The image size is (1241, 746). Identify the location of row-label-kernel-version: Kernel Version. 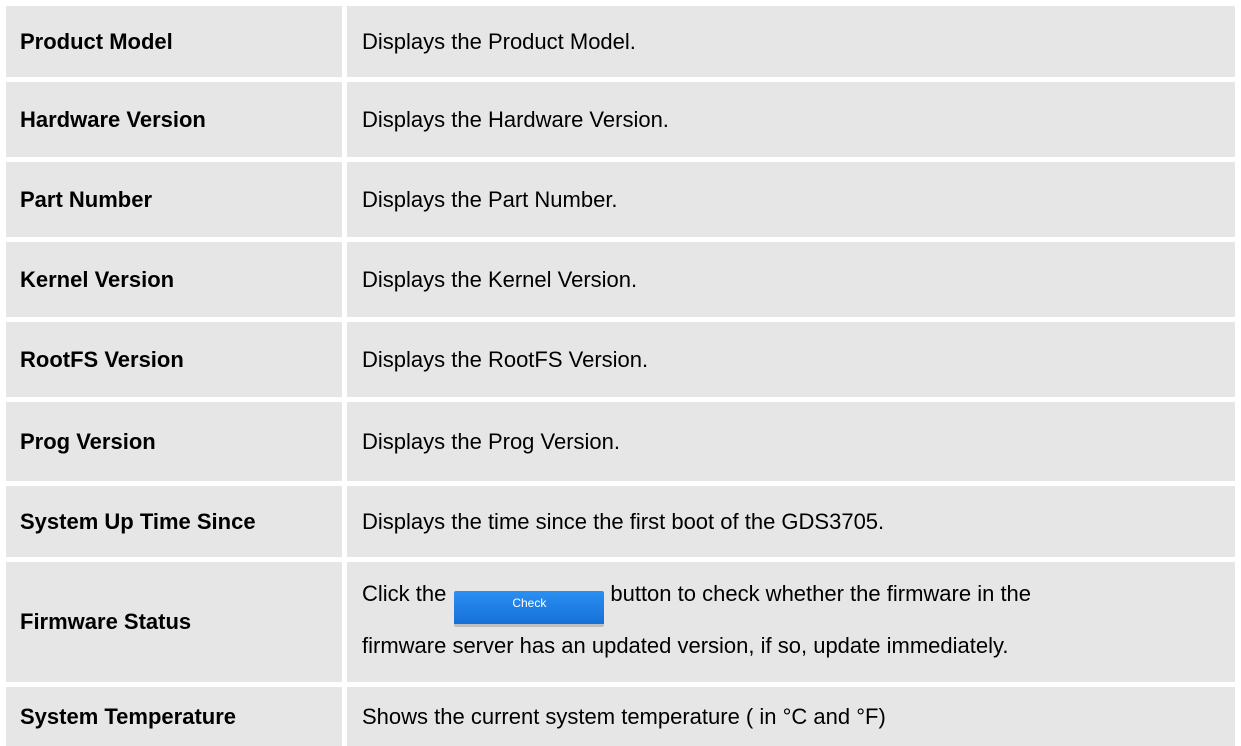
(176, 282).